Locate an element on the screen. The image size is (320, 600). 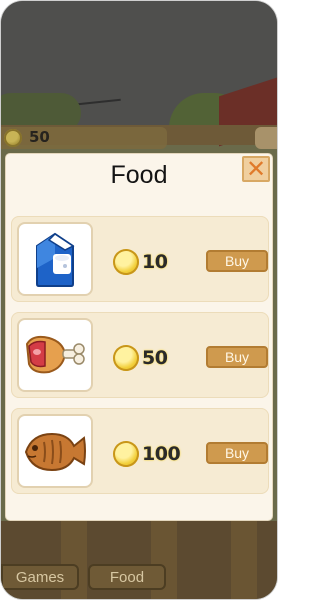
shop-item-row: 50 Buy is located at coordinates (140, 355).